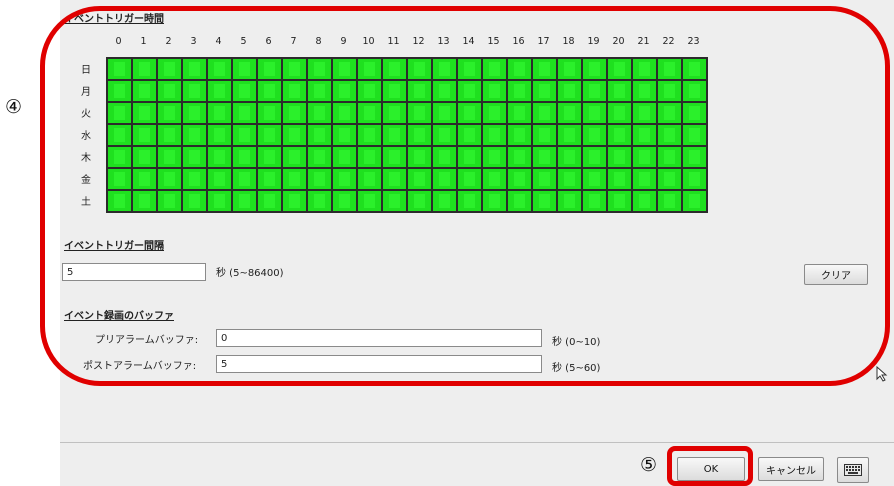 The width and height of the screenshot is (894, 486). Describe the element at coordinates (711, 469) in the screenshot. I see `ok-button: OK` at that location.